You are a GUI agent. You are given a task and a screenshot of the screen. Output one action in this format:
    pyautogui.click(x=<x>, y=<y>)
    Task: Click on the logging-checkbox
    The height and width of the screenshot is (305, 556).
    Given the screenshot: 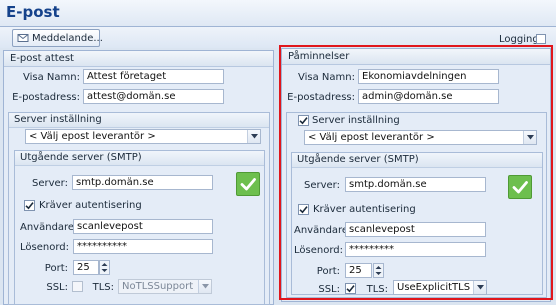 What is the action you would take?
    pyautogui.click(x=541, y=39)
    